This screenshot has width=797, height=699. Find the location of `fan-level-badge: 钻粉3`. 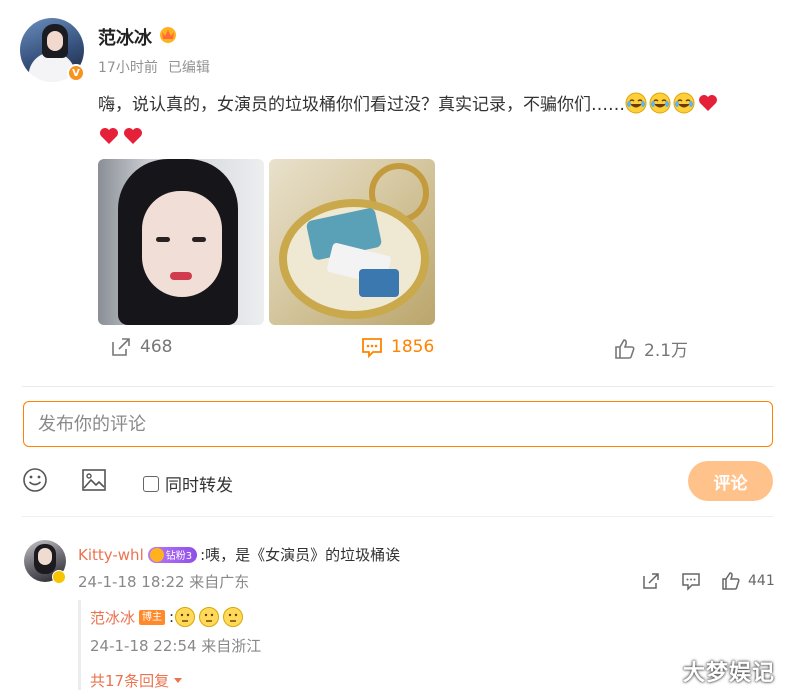

fan-level-badge: 钻粉3 is located at coordinates (172, 554).